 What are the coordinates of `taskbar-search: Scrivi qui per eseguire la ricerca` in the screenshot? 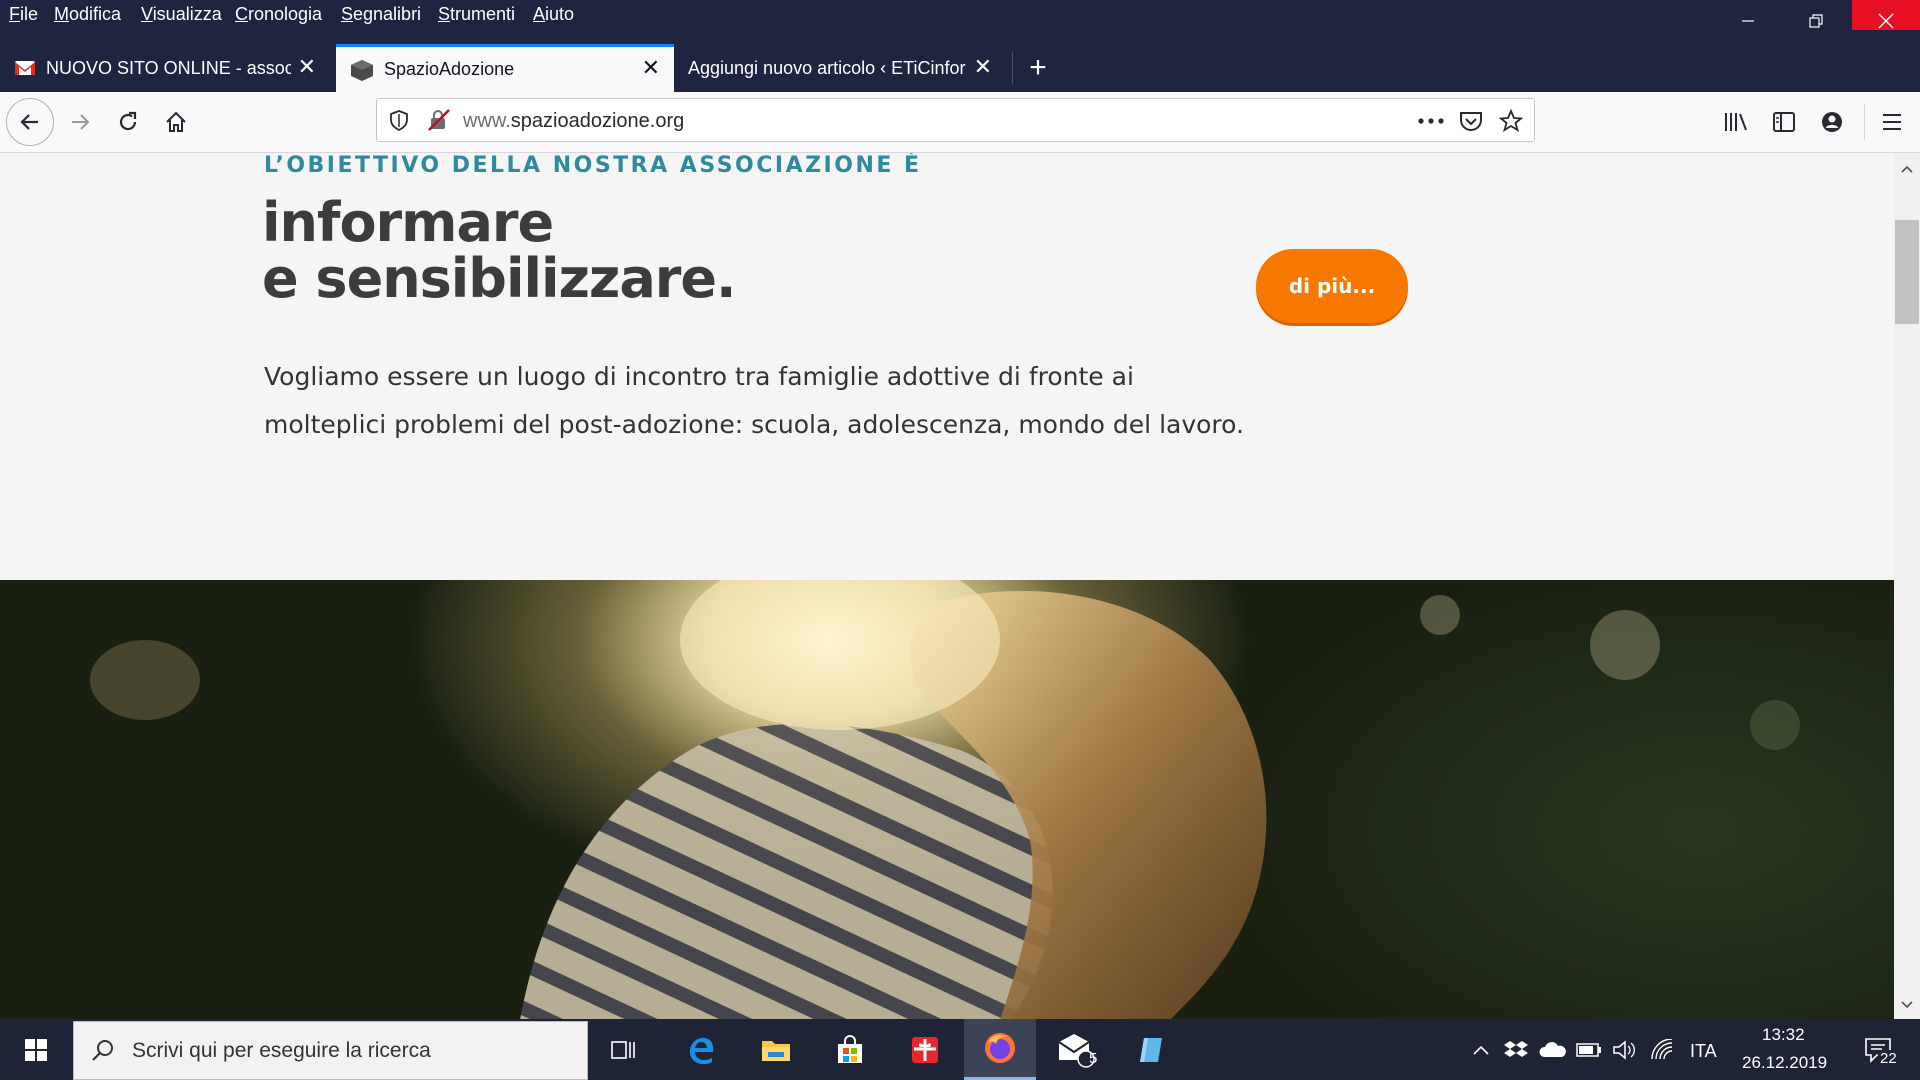 It's located at (330, 1050).